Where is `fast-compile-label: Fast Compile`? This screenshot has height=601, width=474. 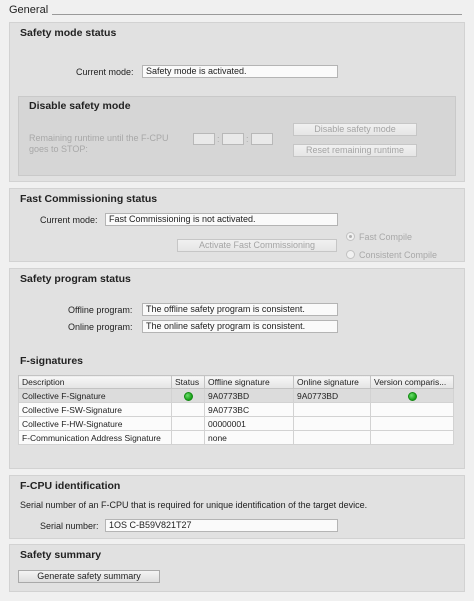 fast-compile-label: Fast Compile is located at coordinates (386, 237).